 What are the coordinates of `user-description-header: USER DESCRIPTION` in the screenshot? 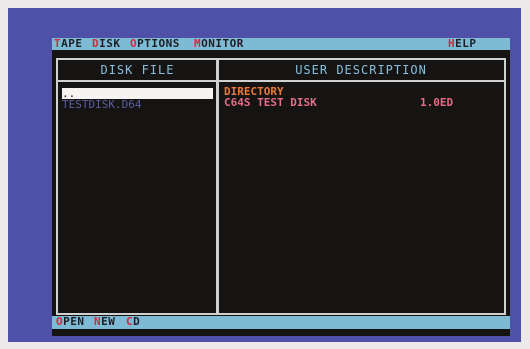 It's located at (361, 71).